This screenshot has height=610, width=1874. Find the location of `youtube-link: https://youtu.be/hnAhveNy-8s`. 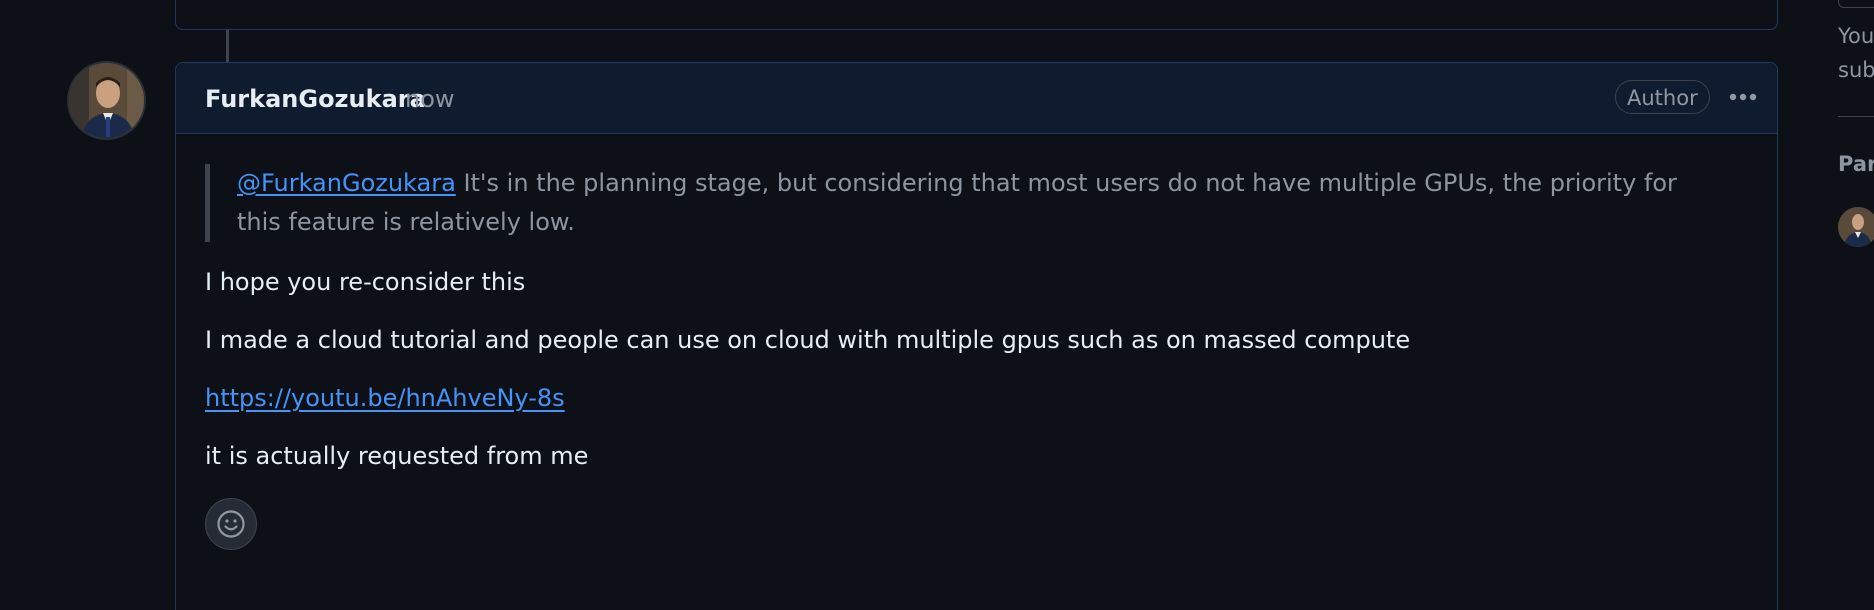

youtube-link: https://youtu.be/hnAhveNy-8s is located at coordinates (385, 398).